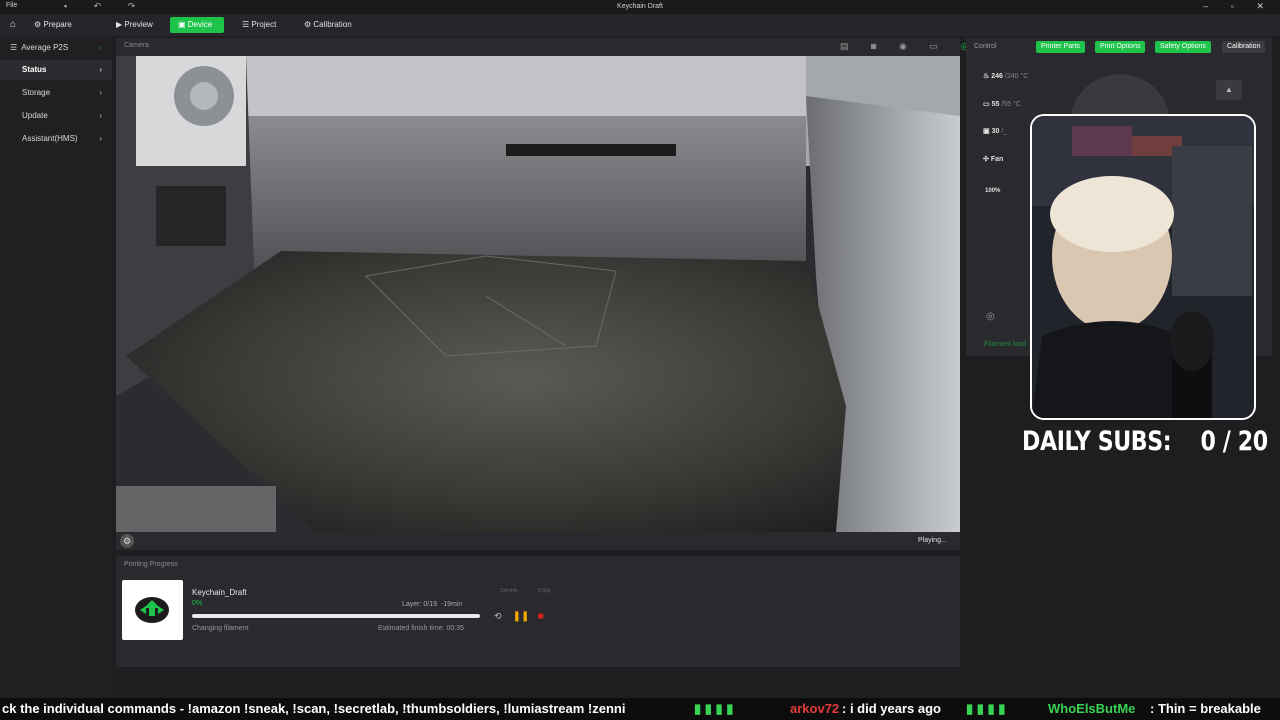 This screenshot has height=720, width=1280. What do you see at coordinates (56, 70) in the screenshot?
I see `sidebar-item-status: Status ›` at bounding box center [56, 70].